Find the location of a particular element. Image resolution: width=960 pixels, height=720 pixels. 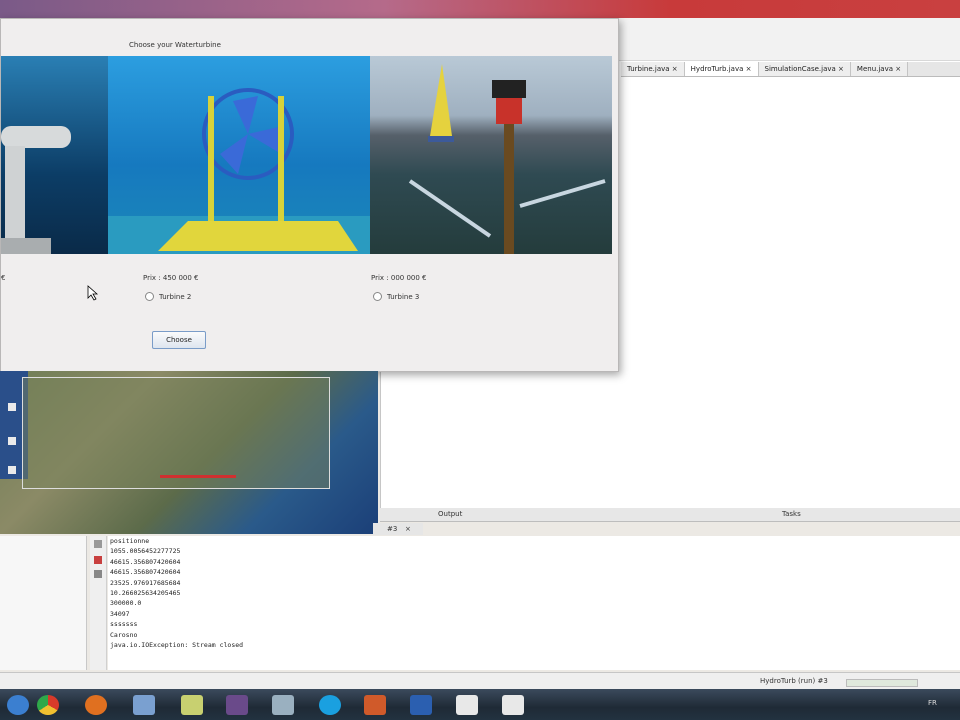

console-line: java.io.IOException: Stream closed is located at coordinates (177, 644).